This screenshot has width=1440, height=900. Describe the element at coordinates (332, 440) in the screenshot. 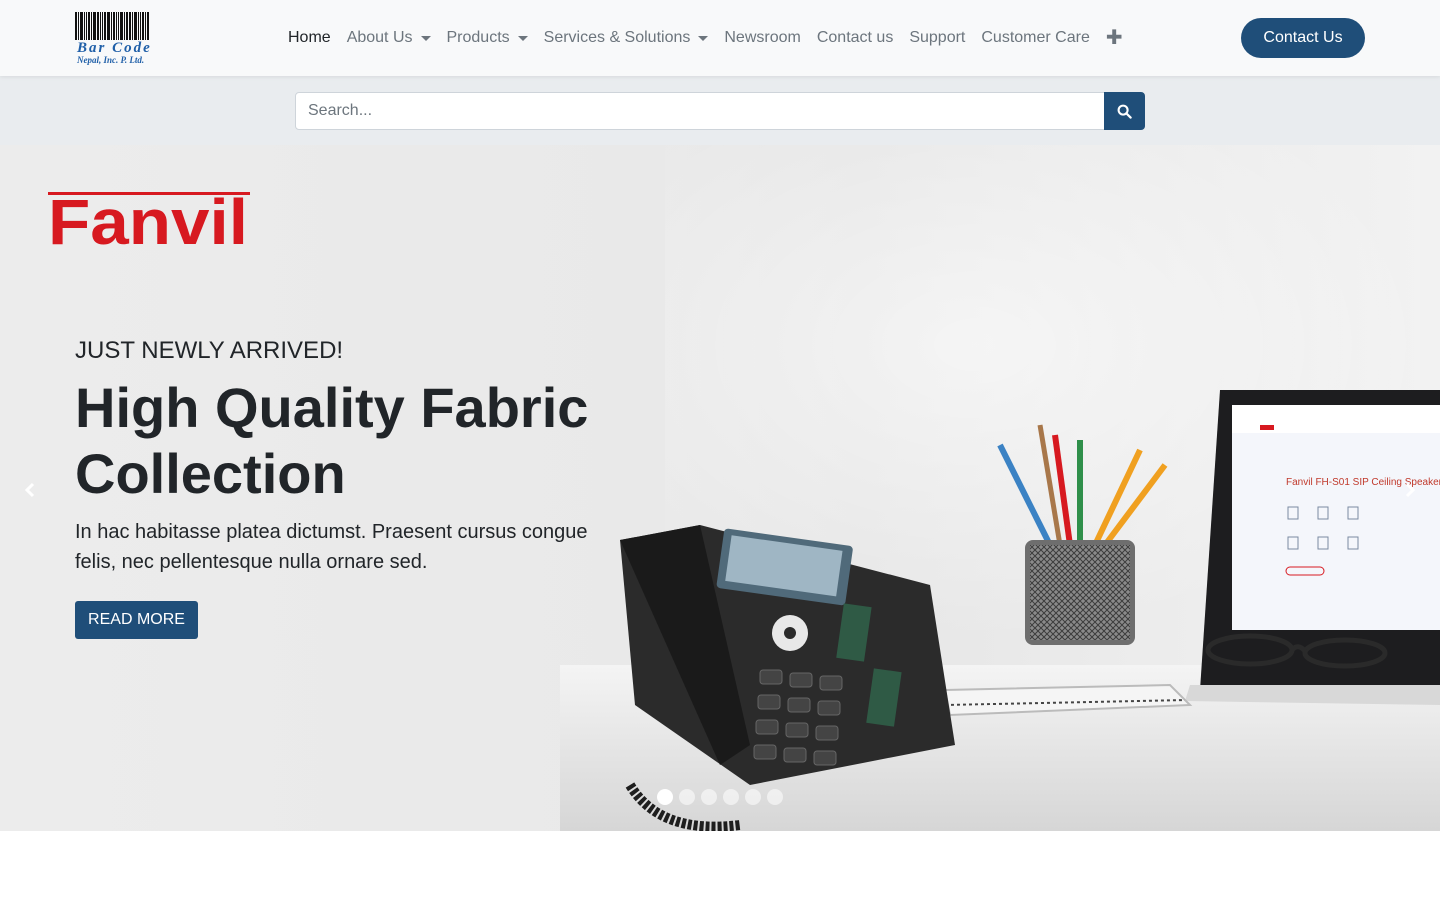

I see `hero-headline: High Quality Fabric Collection` at that location.